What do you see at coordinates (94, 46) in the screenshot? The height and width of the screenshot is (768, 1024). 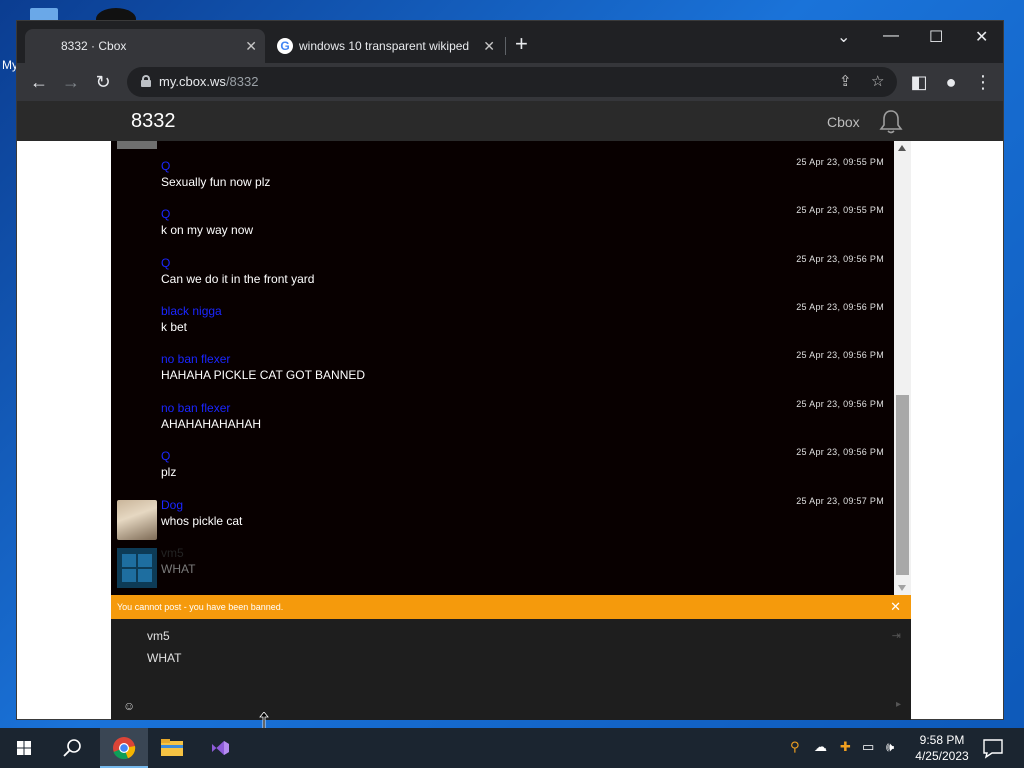 I see `tab-title: 8332 · Cbox` at bounding box center [94, 46].